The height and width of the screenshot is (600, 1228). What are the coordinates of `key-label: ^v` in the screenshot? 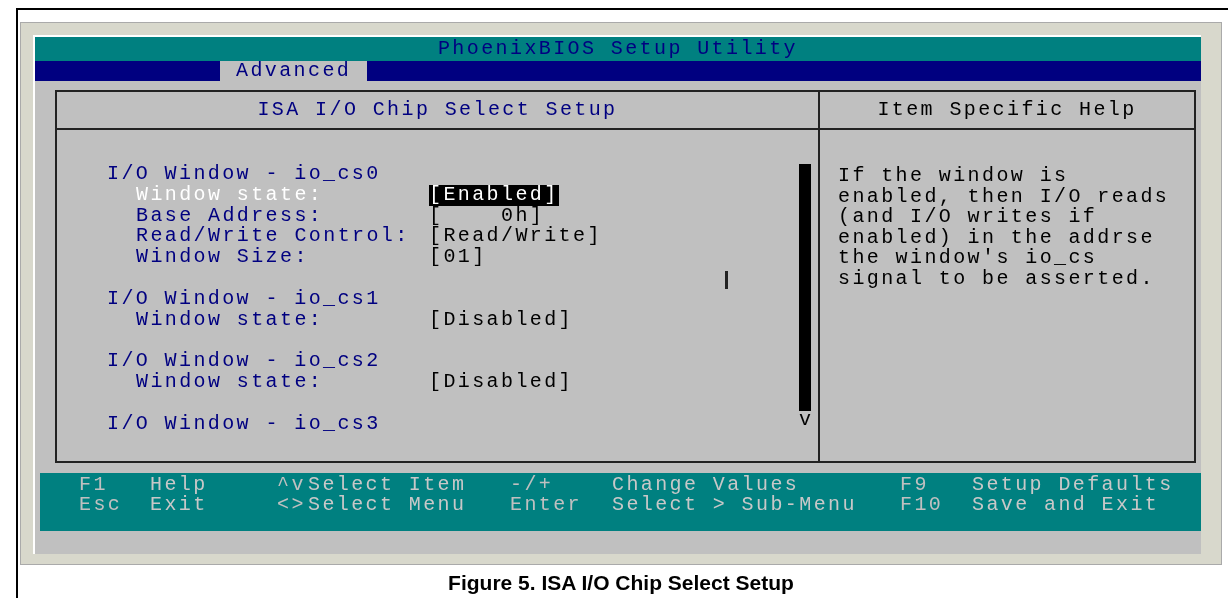 It's located at (292, 485).